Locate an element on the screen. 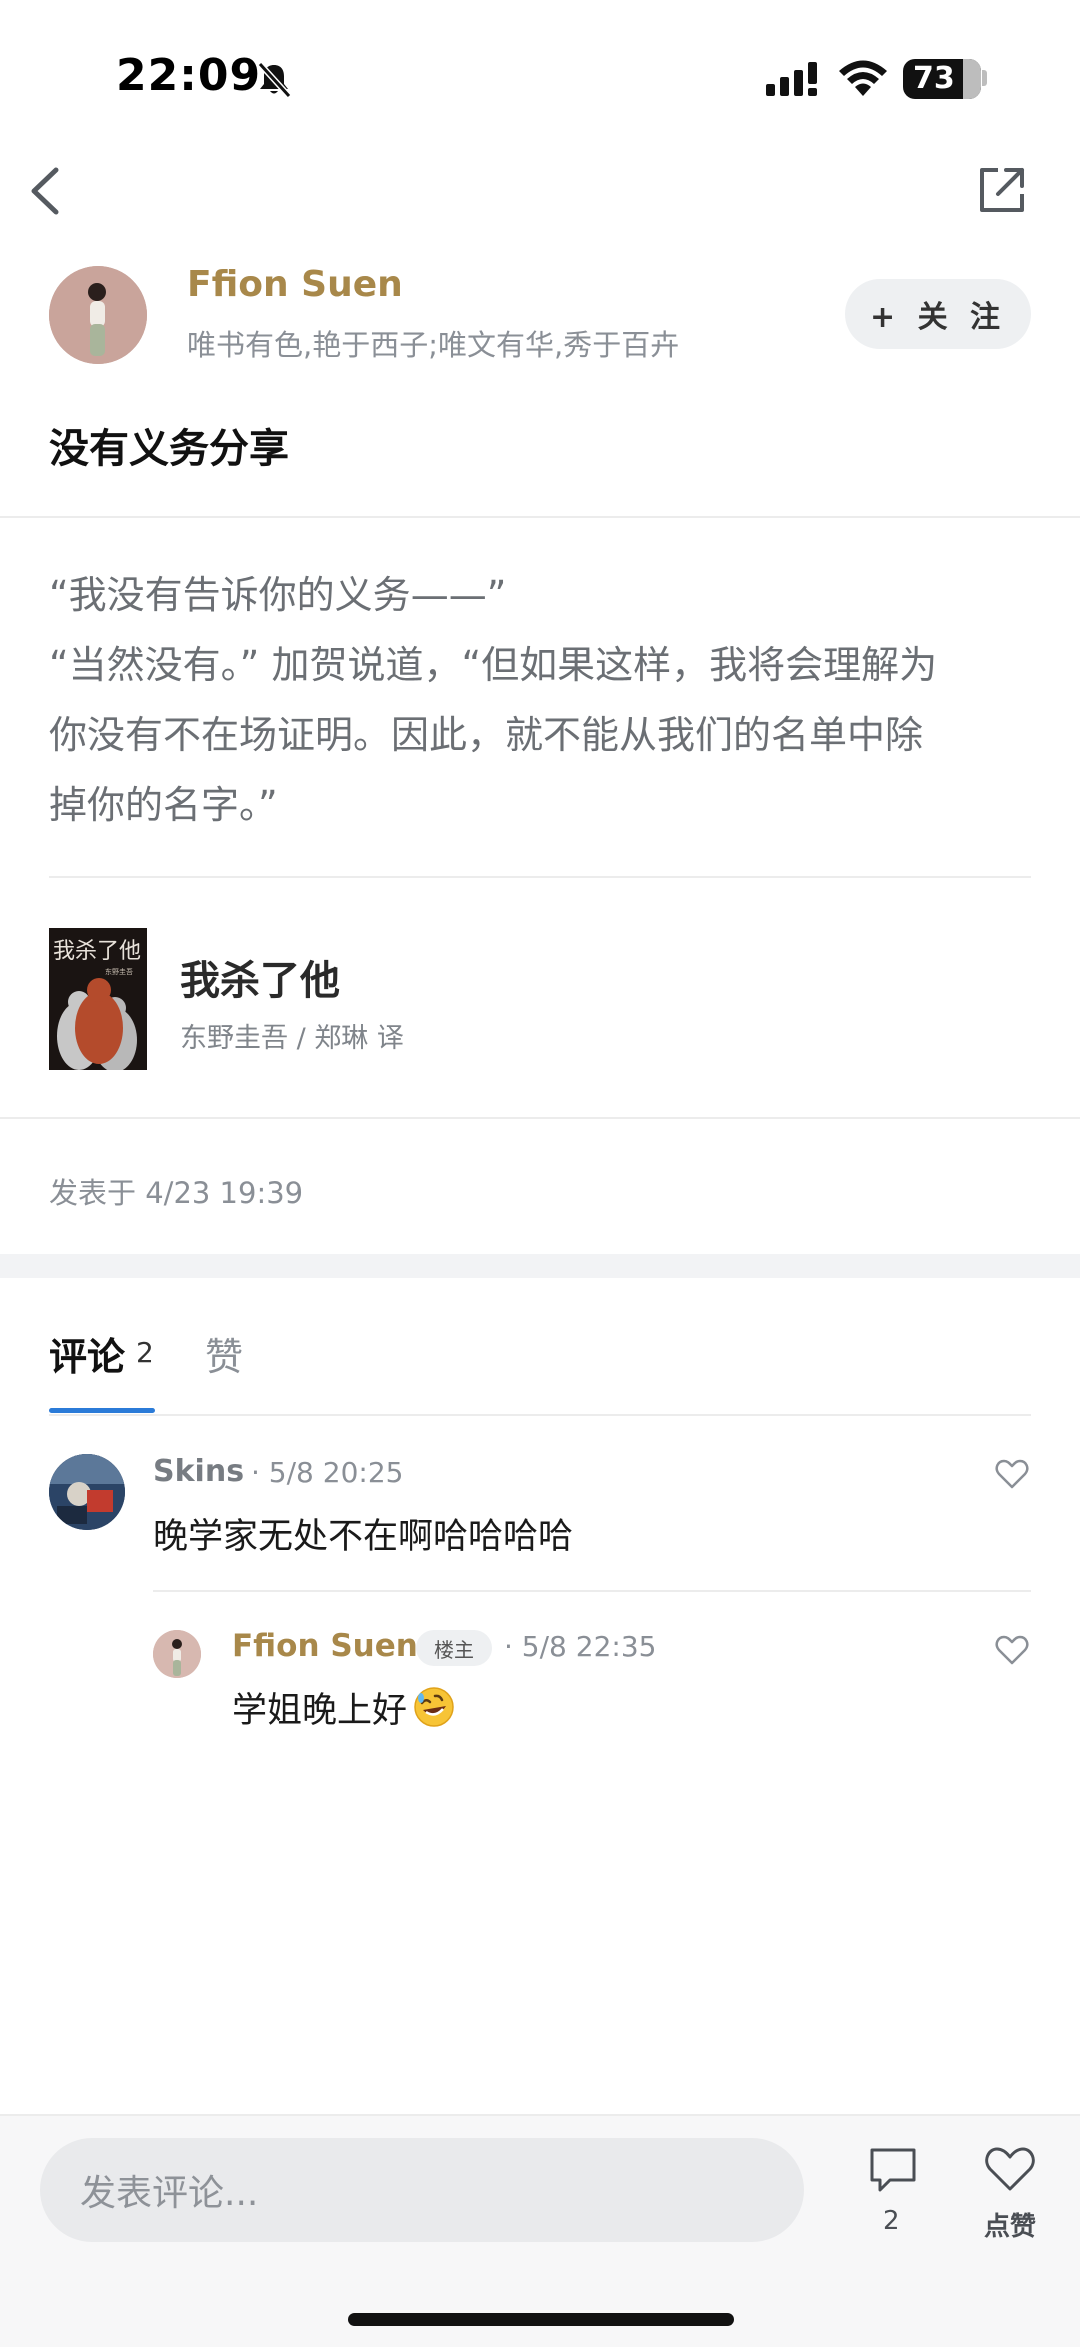  signal-icon is located at coordinates (791, 79).